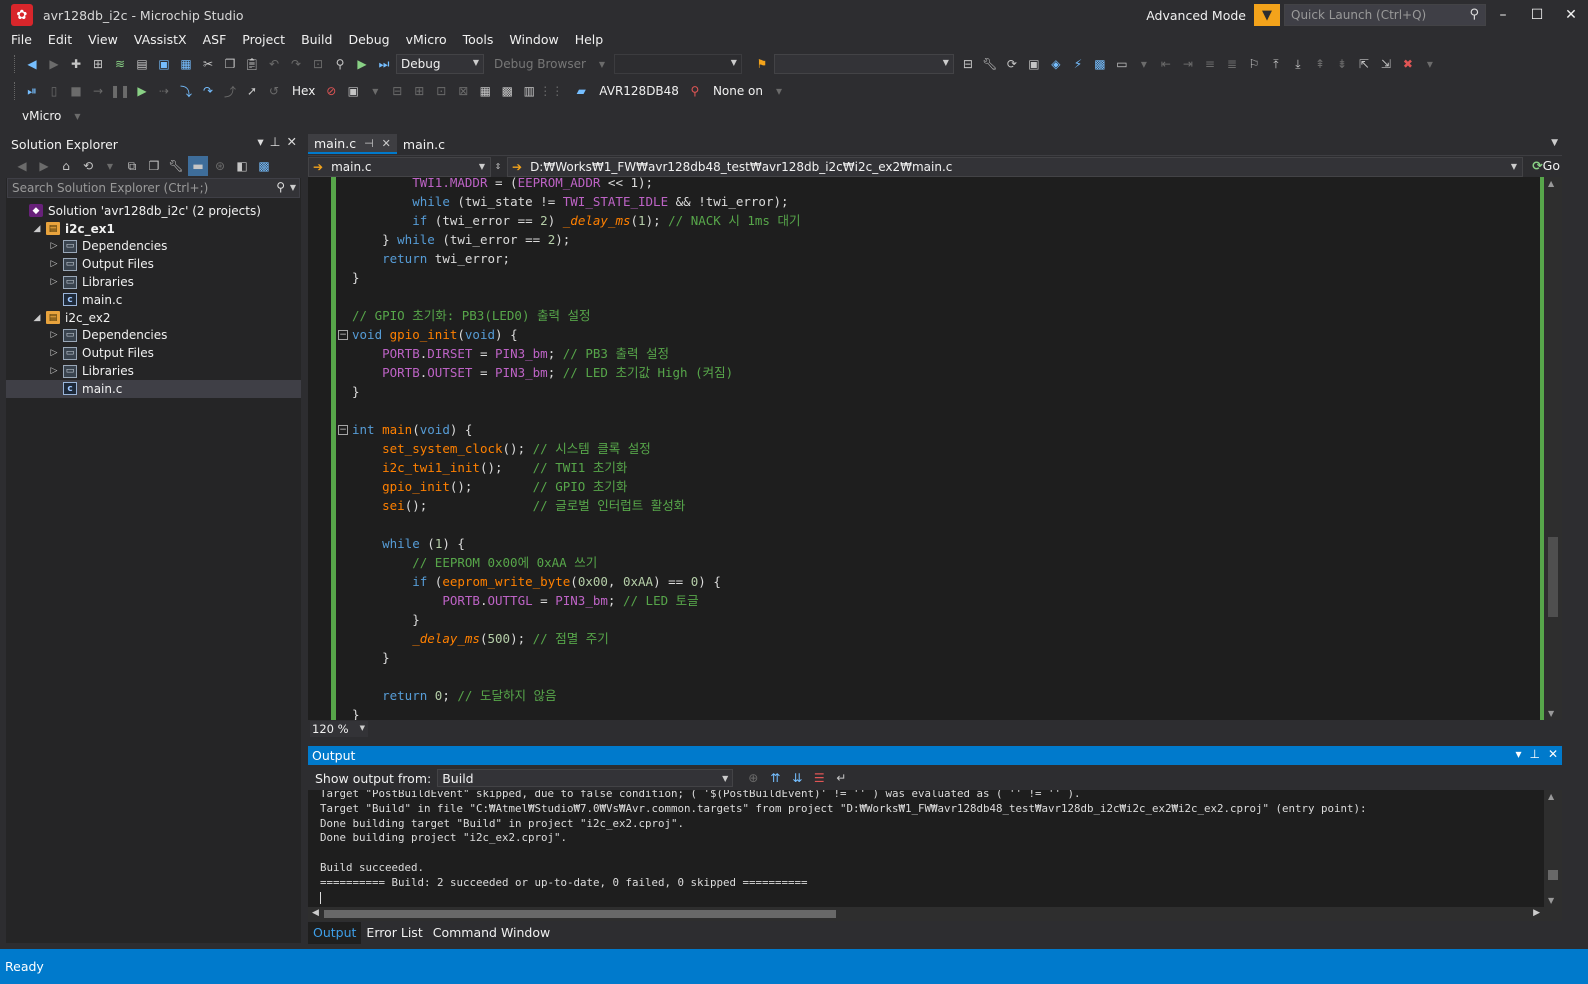 Image resolution: width=1588 pixels, height=984 pixels. What do you see at coordinates (32, 91) in the screenshot?
I see `start-debugging-break-icon: ⏯` at bounding box center [32, 91].